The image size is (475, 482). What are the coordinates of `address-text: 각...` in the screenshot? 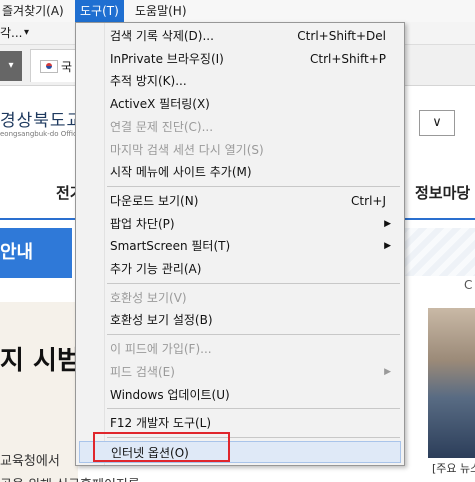 It's located at (11, 33).